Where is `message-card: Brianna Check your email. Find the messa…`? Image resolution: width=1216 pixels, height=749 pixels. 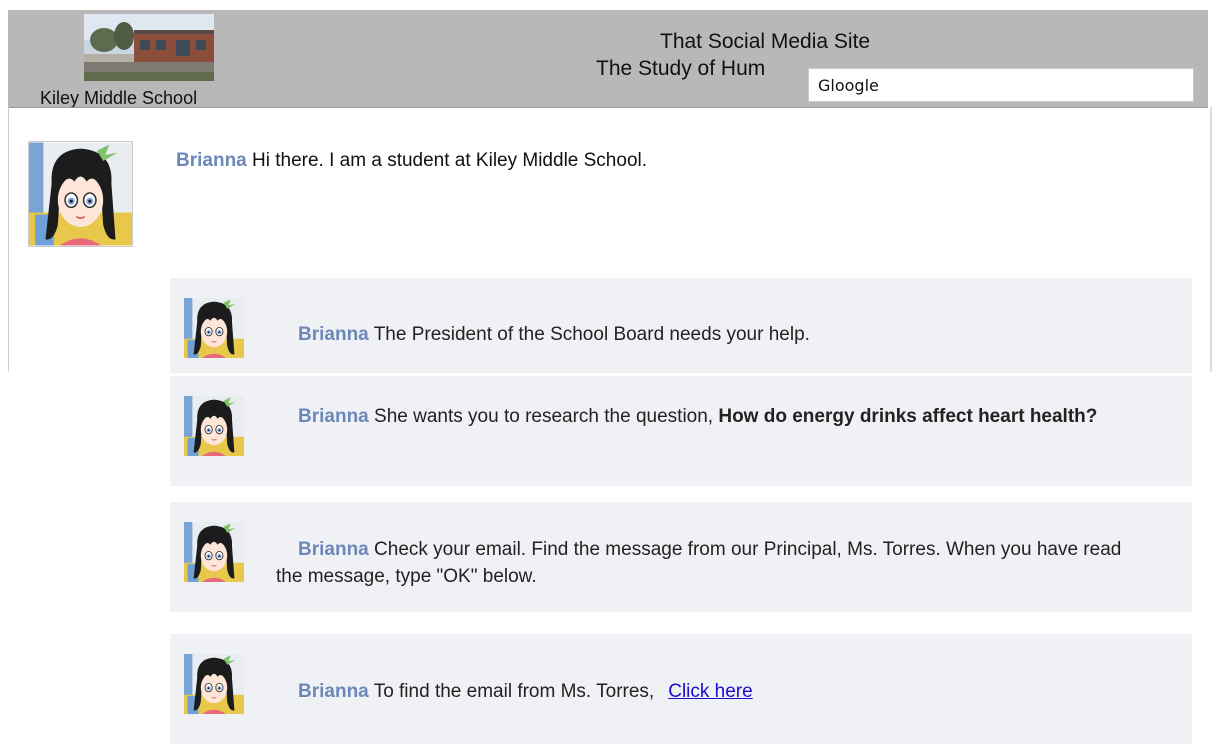 message-card: Brianna Check your email. Find the messa… is located at coordinates (681, 557).